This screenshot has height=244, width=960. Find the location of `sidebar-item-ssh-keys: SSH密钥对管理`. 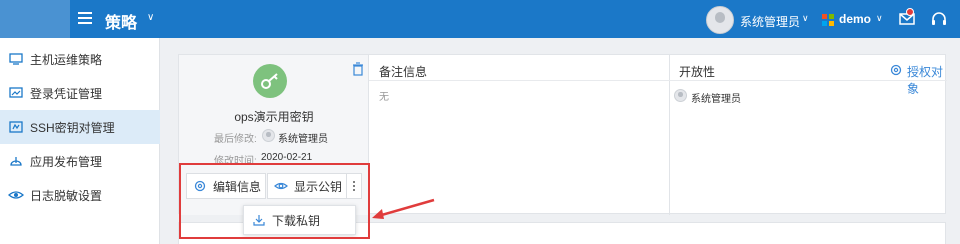

sidebar-item-ssh-keys: SSH密钥对管理 is located at coordinates (80, 127).